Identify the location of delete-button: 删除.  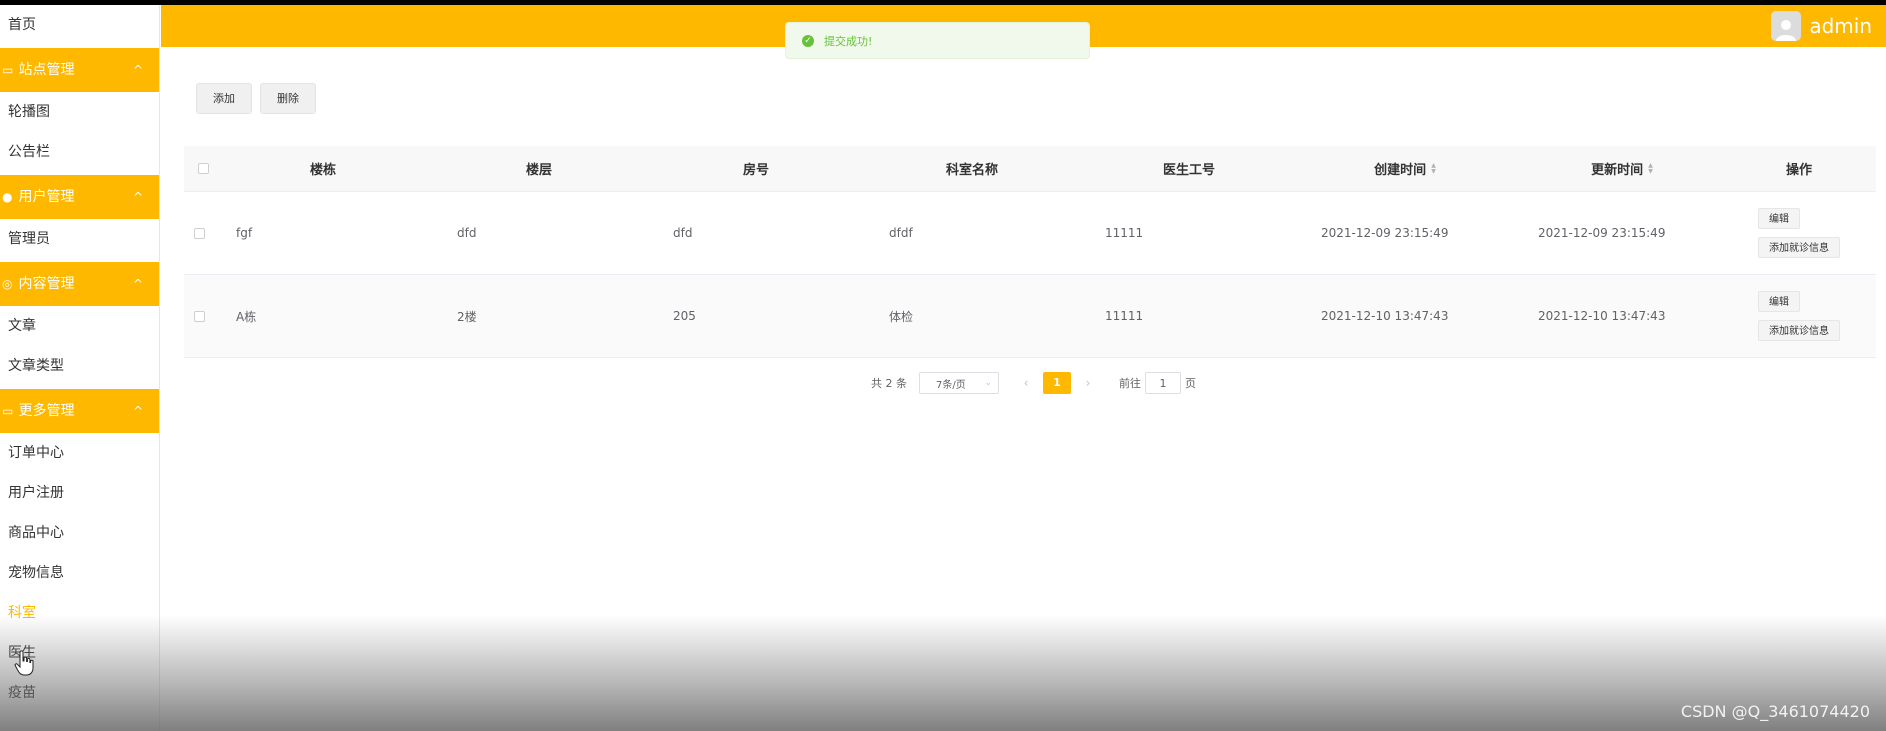
(288, 98).